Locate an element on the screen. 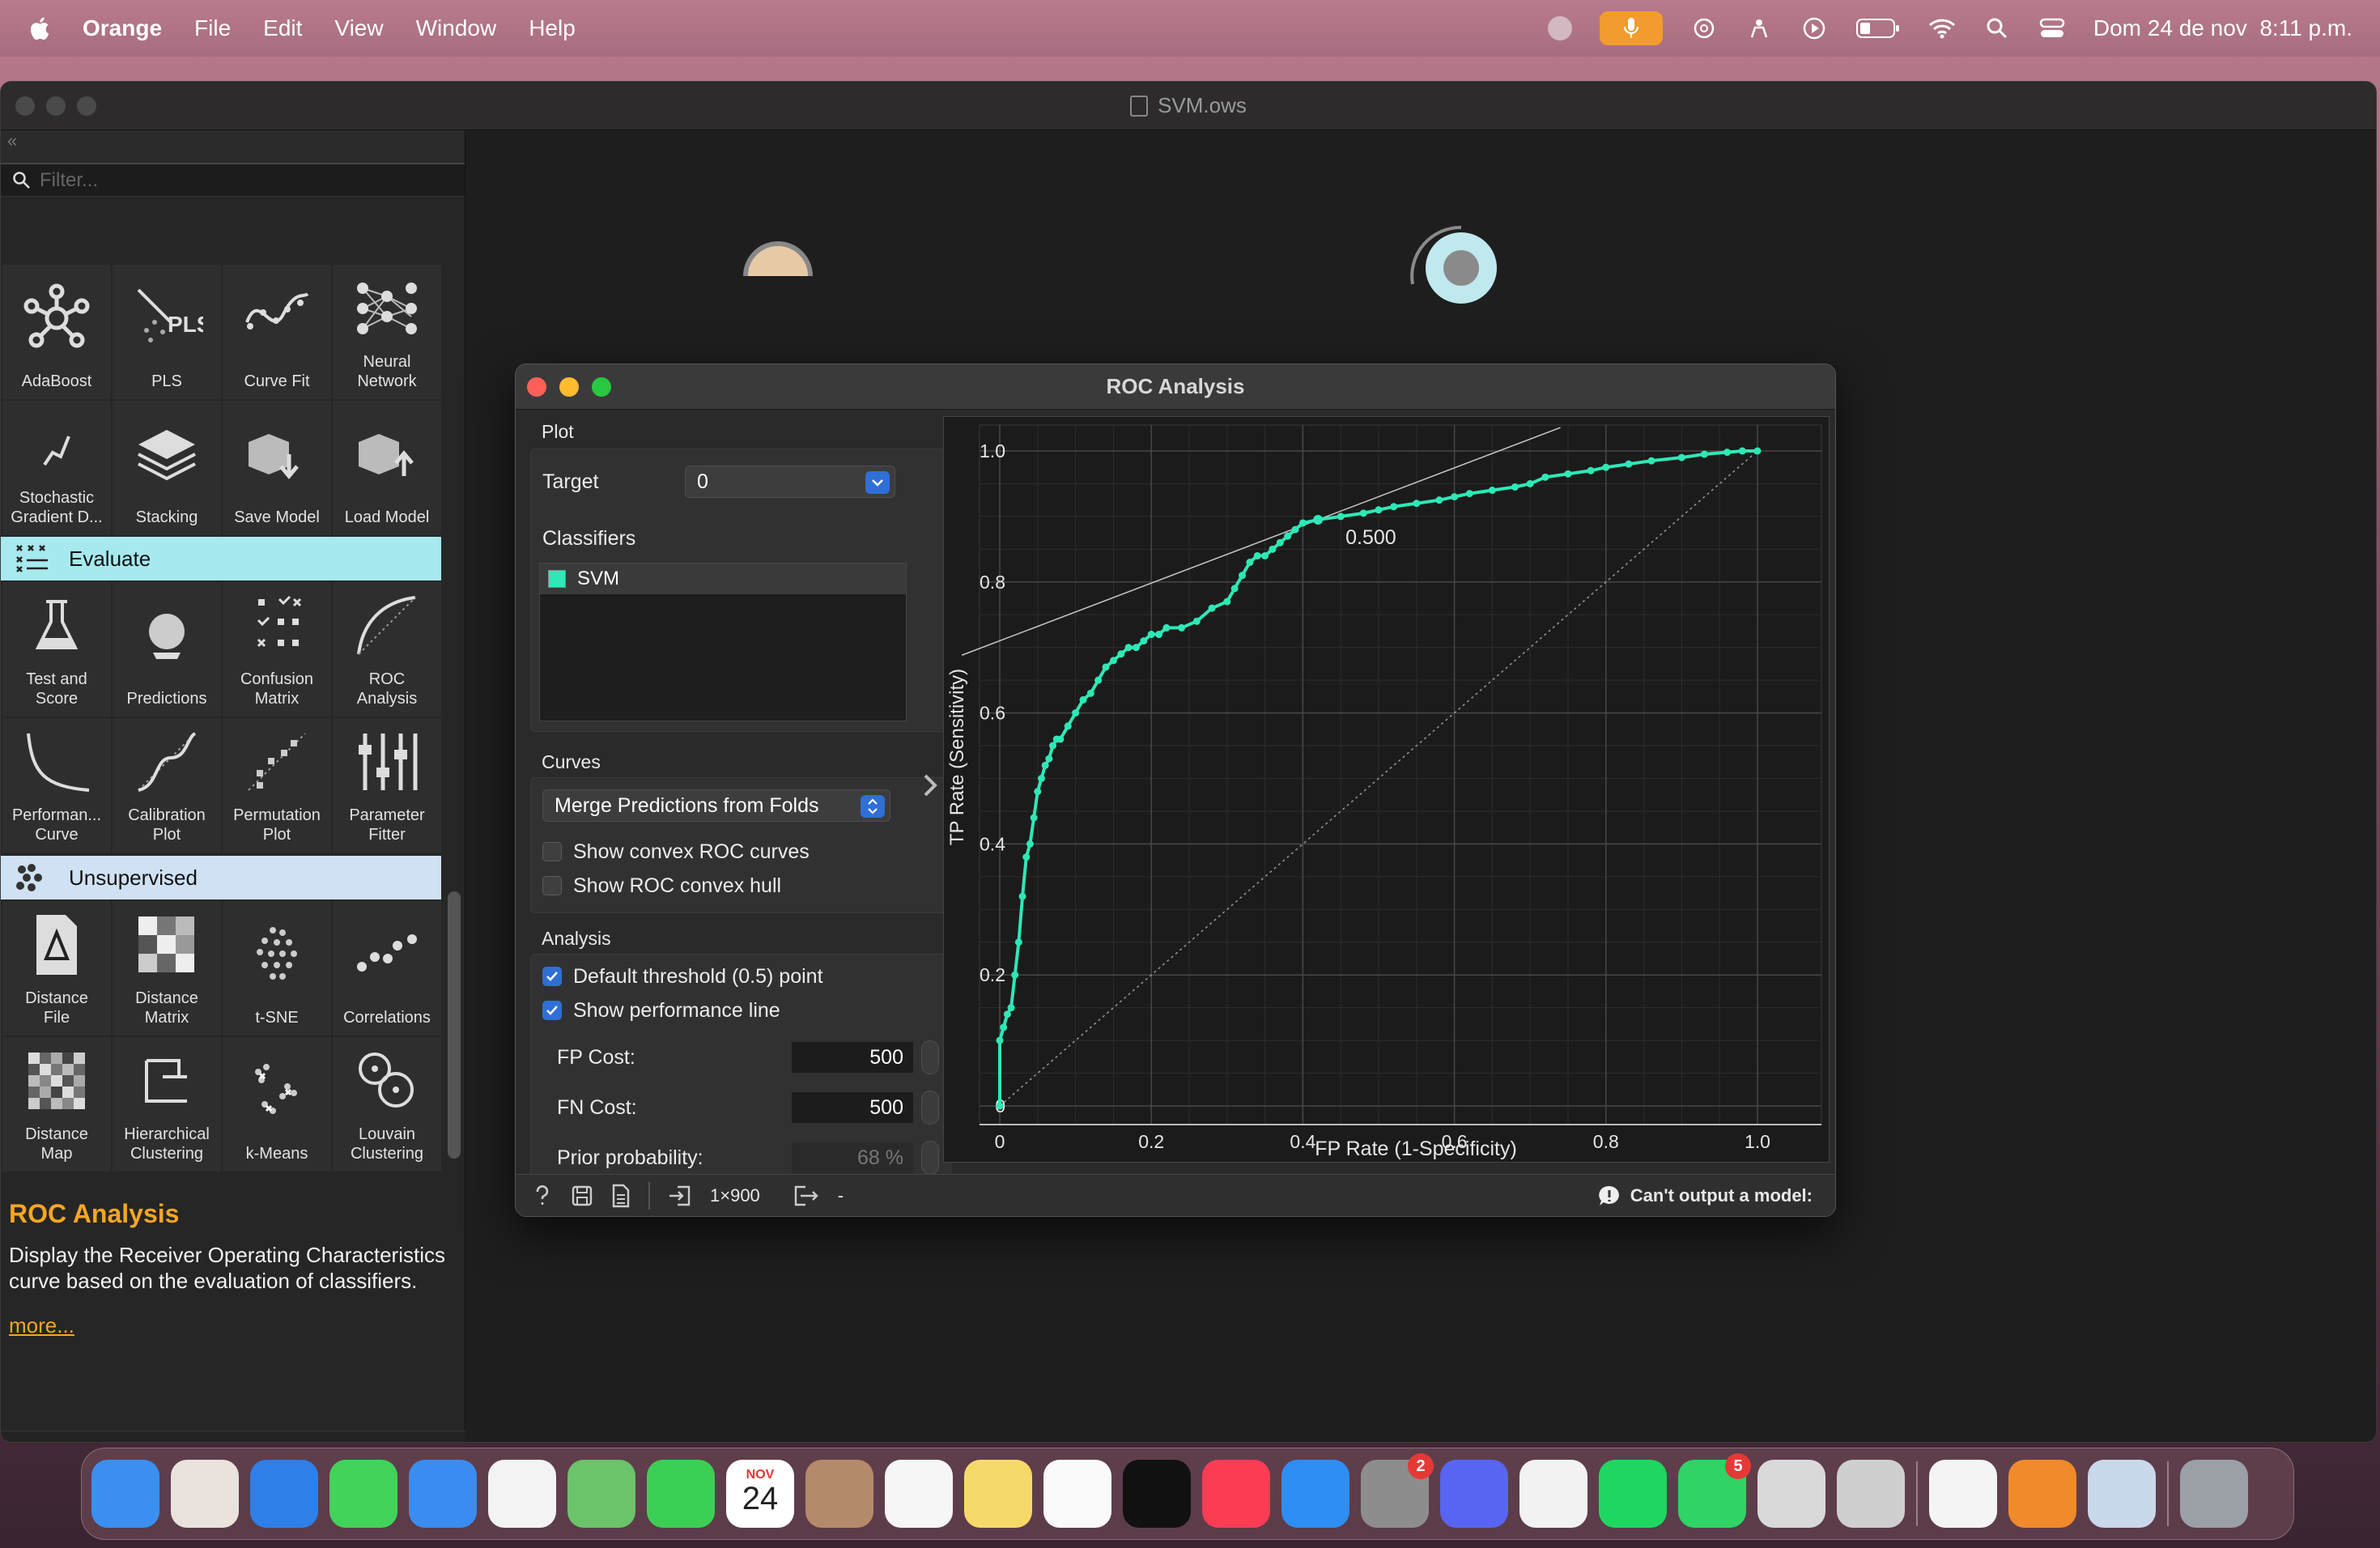 This screenshot has height=1548, width=2380. widget-stacking: Stacking is located at coordinates (167, 468).